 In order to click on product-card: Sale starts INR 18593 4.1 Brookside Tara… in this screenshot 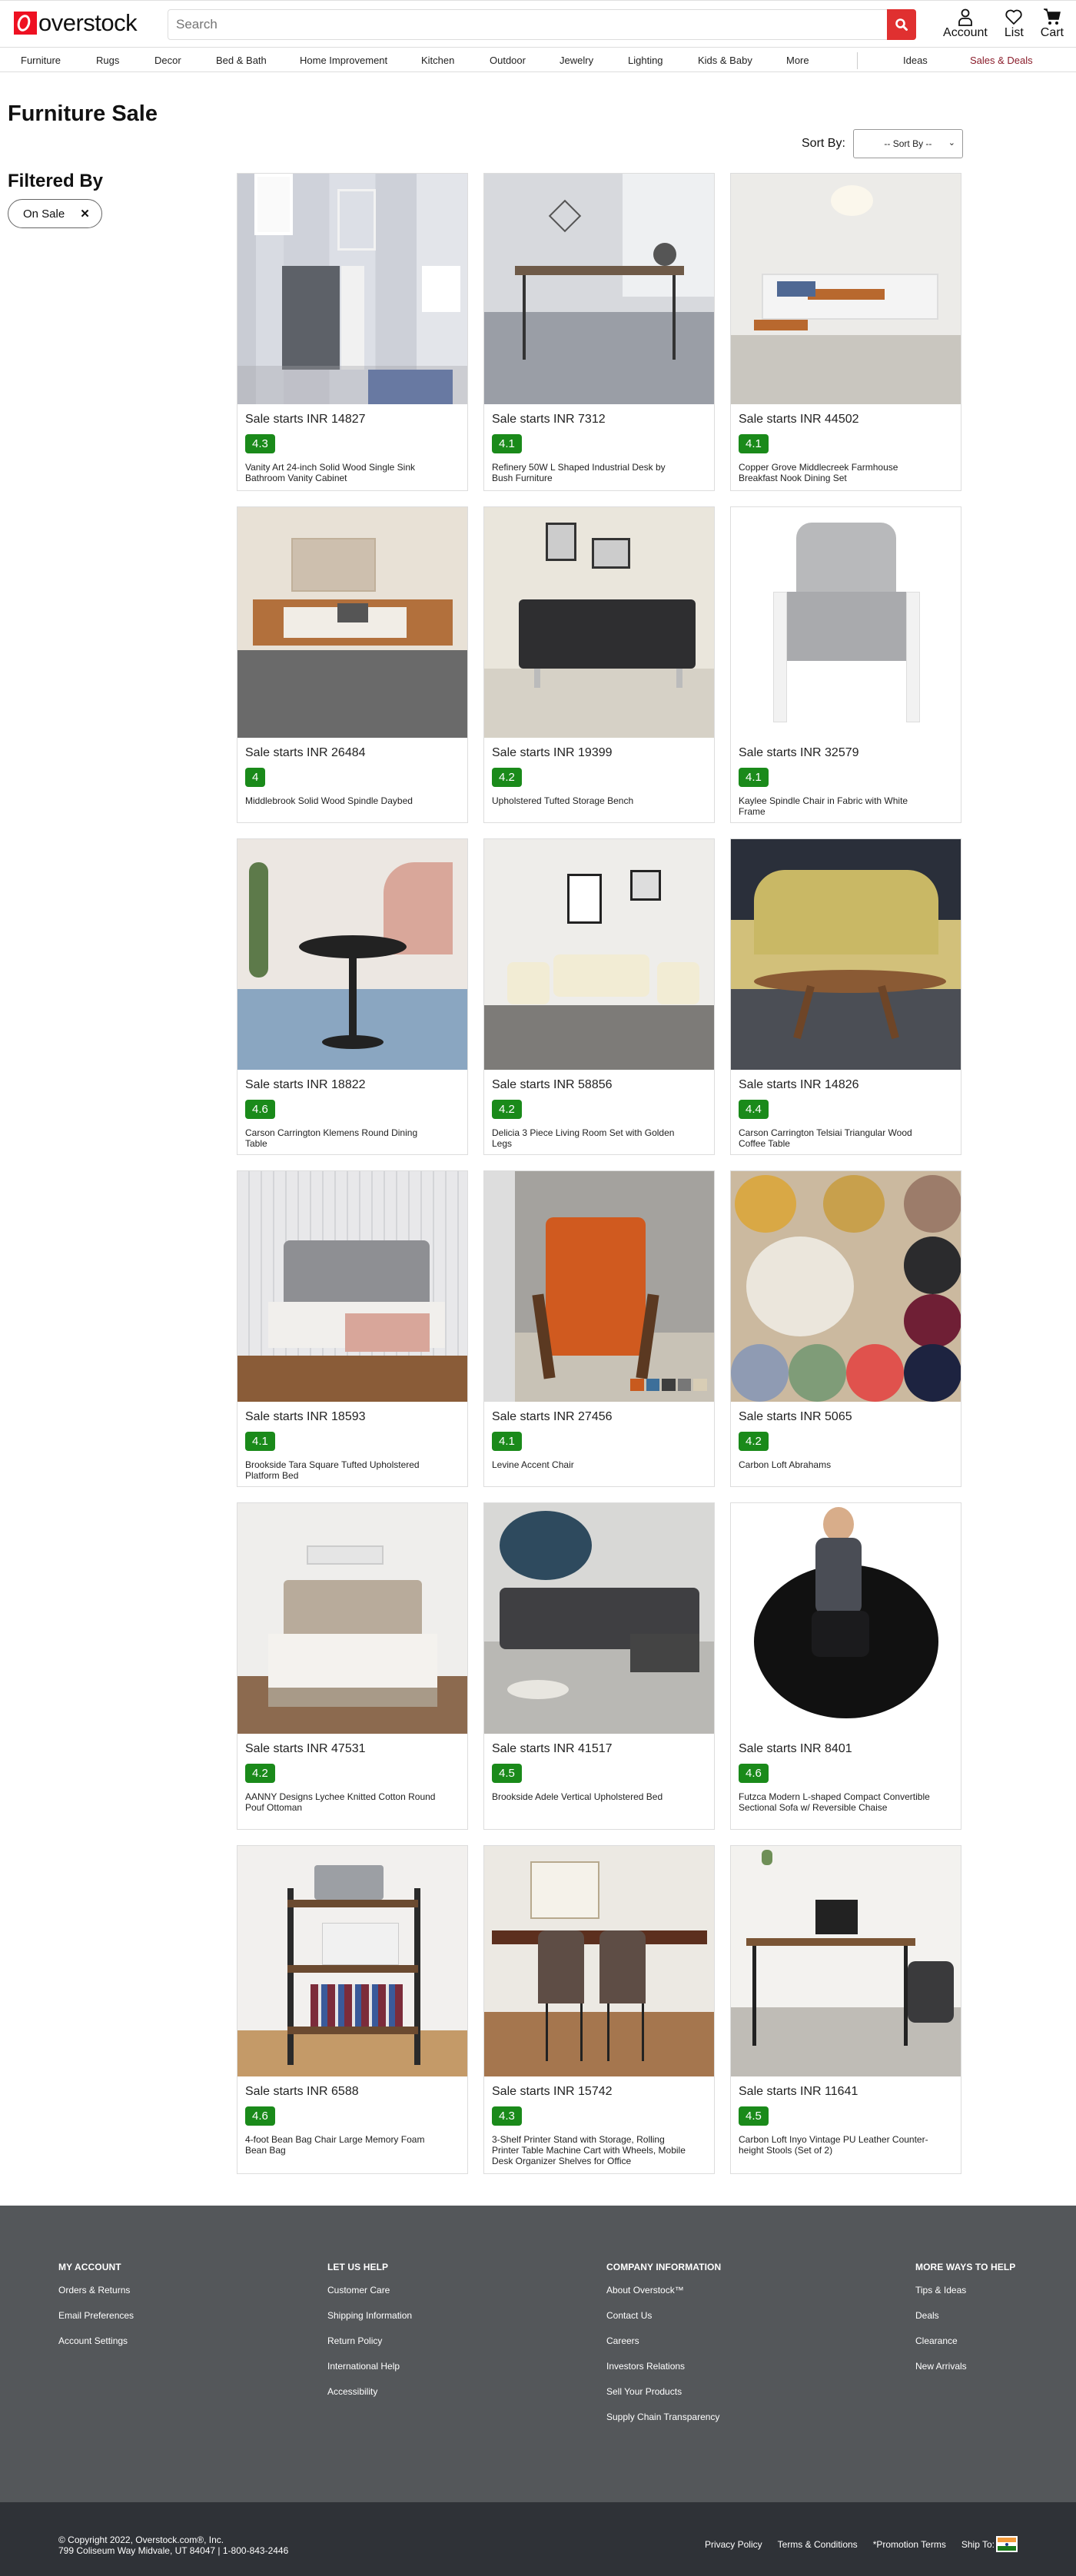, I will do `click(352, 1328)`.